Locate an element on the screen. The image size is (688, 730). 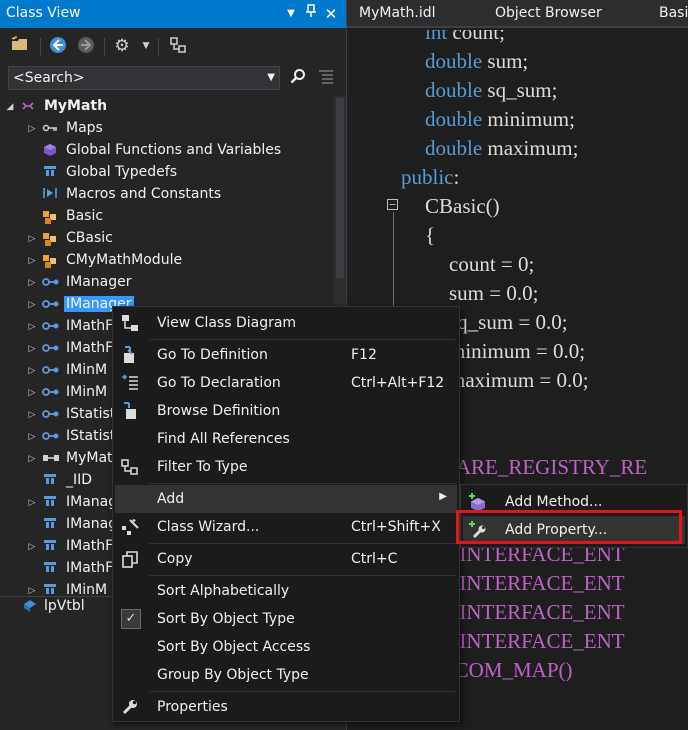
tree-item-label: IManag is located at coordinates (92, 524).